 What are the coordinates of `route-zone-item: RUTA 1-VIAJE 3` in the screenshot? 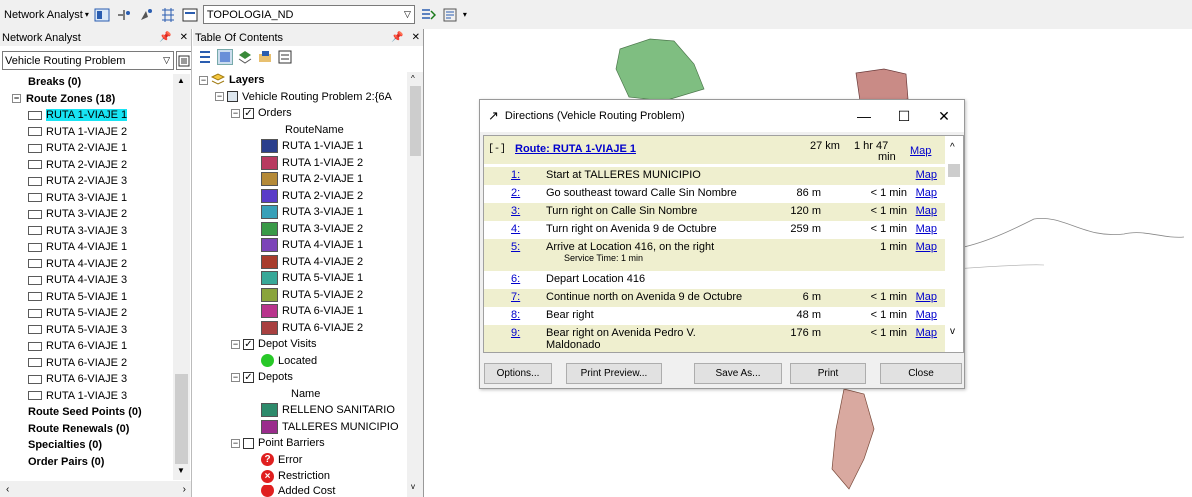 It's located at (85, 396).